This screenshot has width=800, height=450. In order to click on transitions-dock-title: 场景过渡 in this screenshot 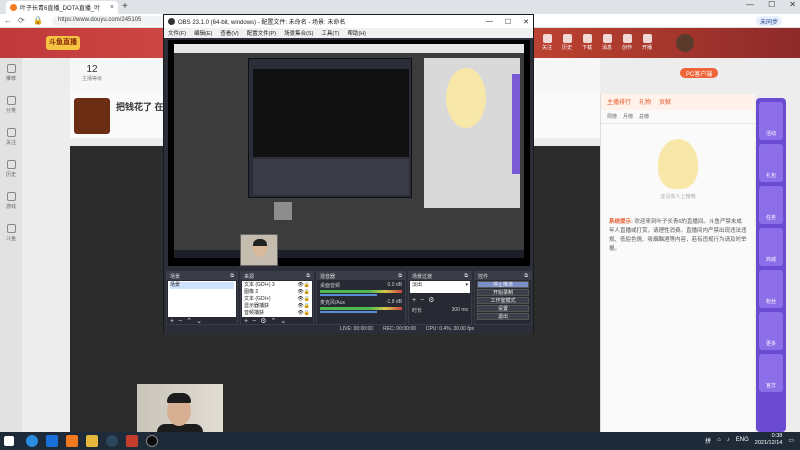, I will do `click(422, 277)`.